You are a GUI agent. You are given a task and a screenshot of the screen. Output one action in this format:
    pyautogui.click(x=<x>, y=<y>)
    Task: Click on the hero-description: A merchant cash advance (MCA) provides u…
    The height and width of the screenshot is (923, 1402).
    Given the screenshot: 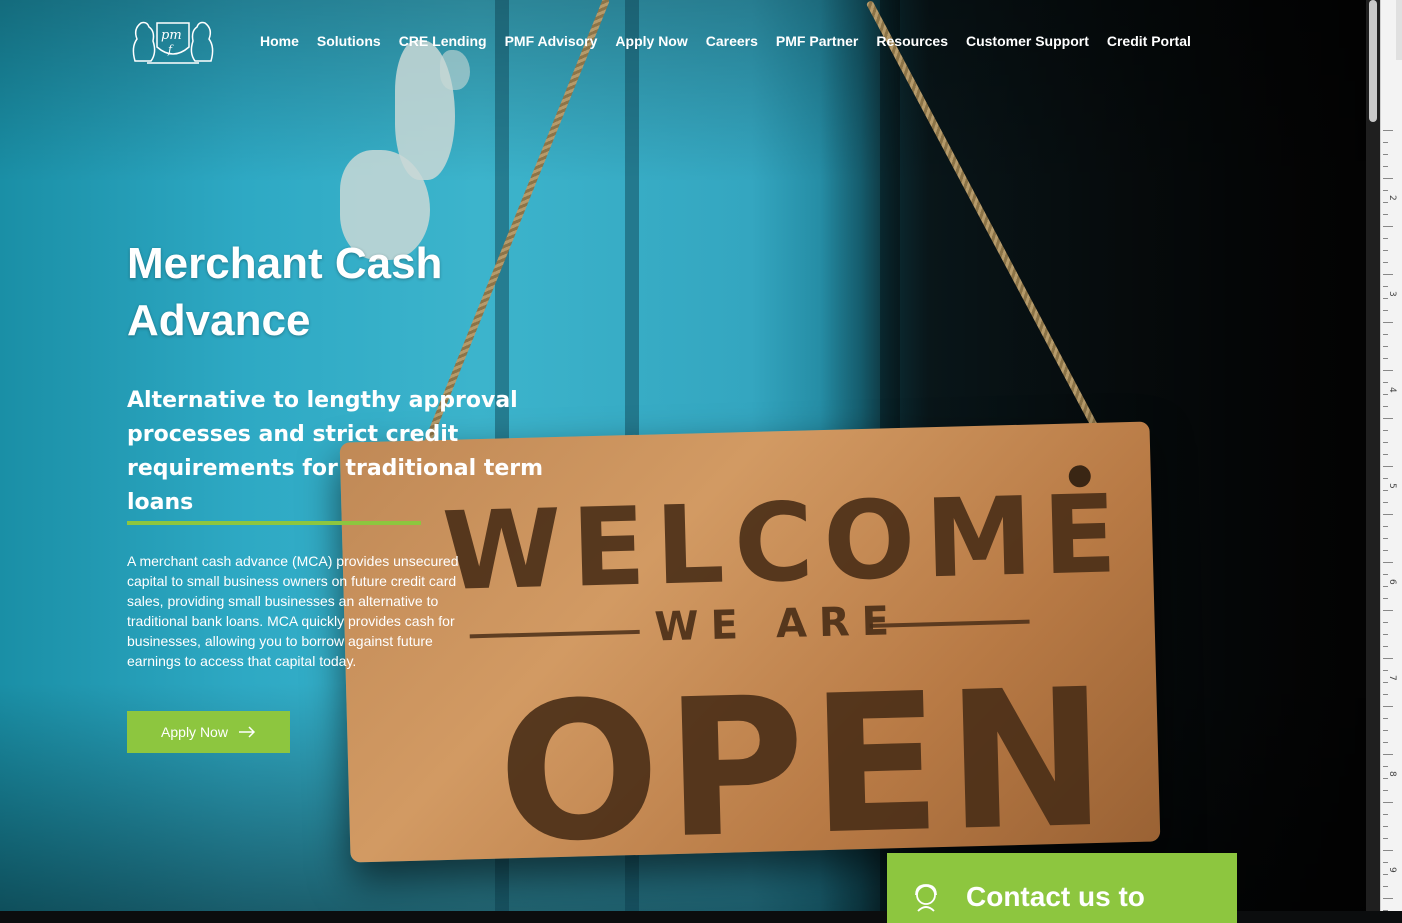 What is the action you would take?
    pyautogui.click(x=293, y=611)
    